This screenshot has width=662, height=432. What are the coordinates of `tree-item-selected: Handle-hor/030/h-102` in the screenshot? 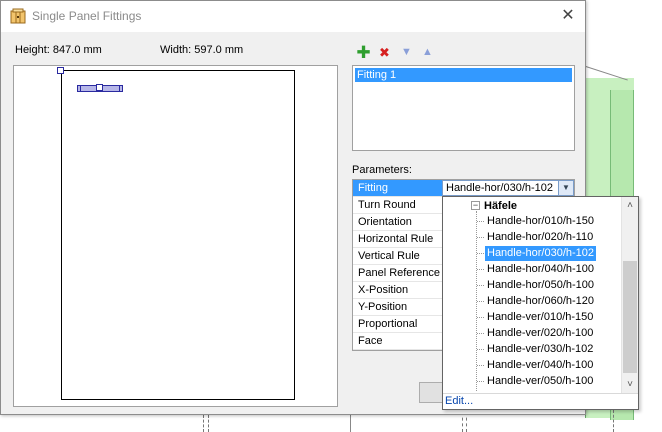 It's located at (541, 253).